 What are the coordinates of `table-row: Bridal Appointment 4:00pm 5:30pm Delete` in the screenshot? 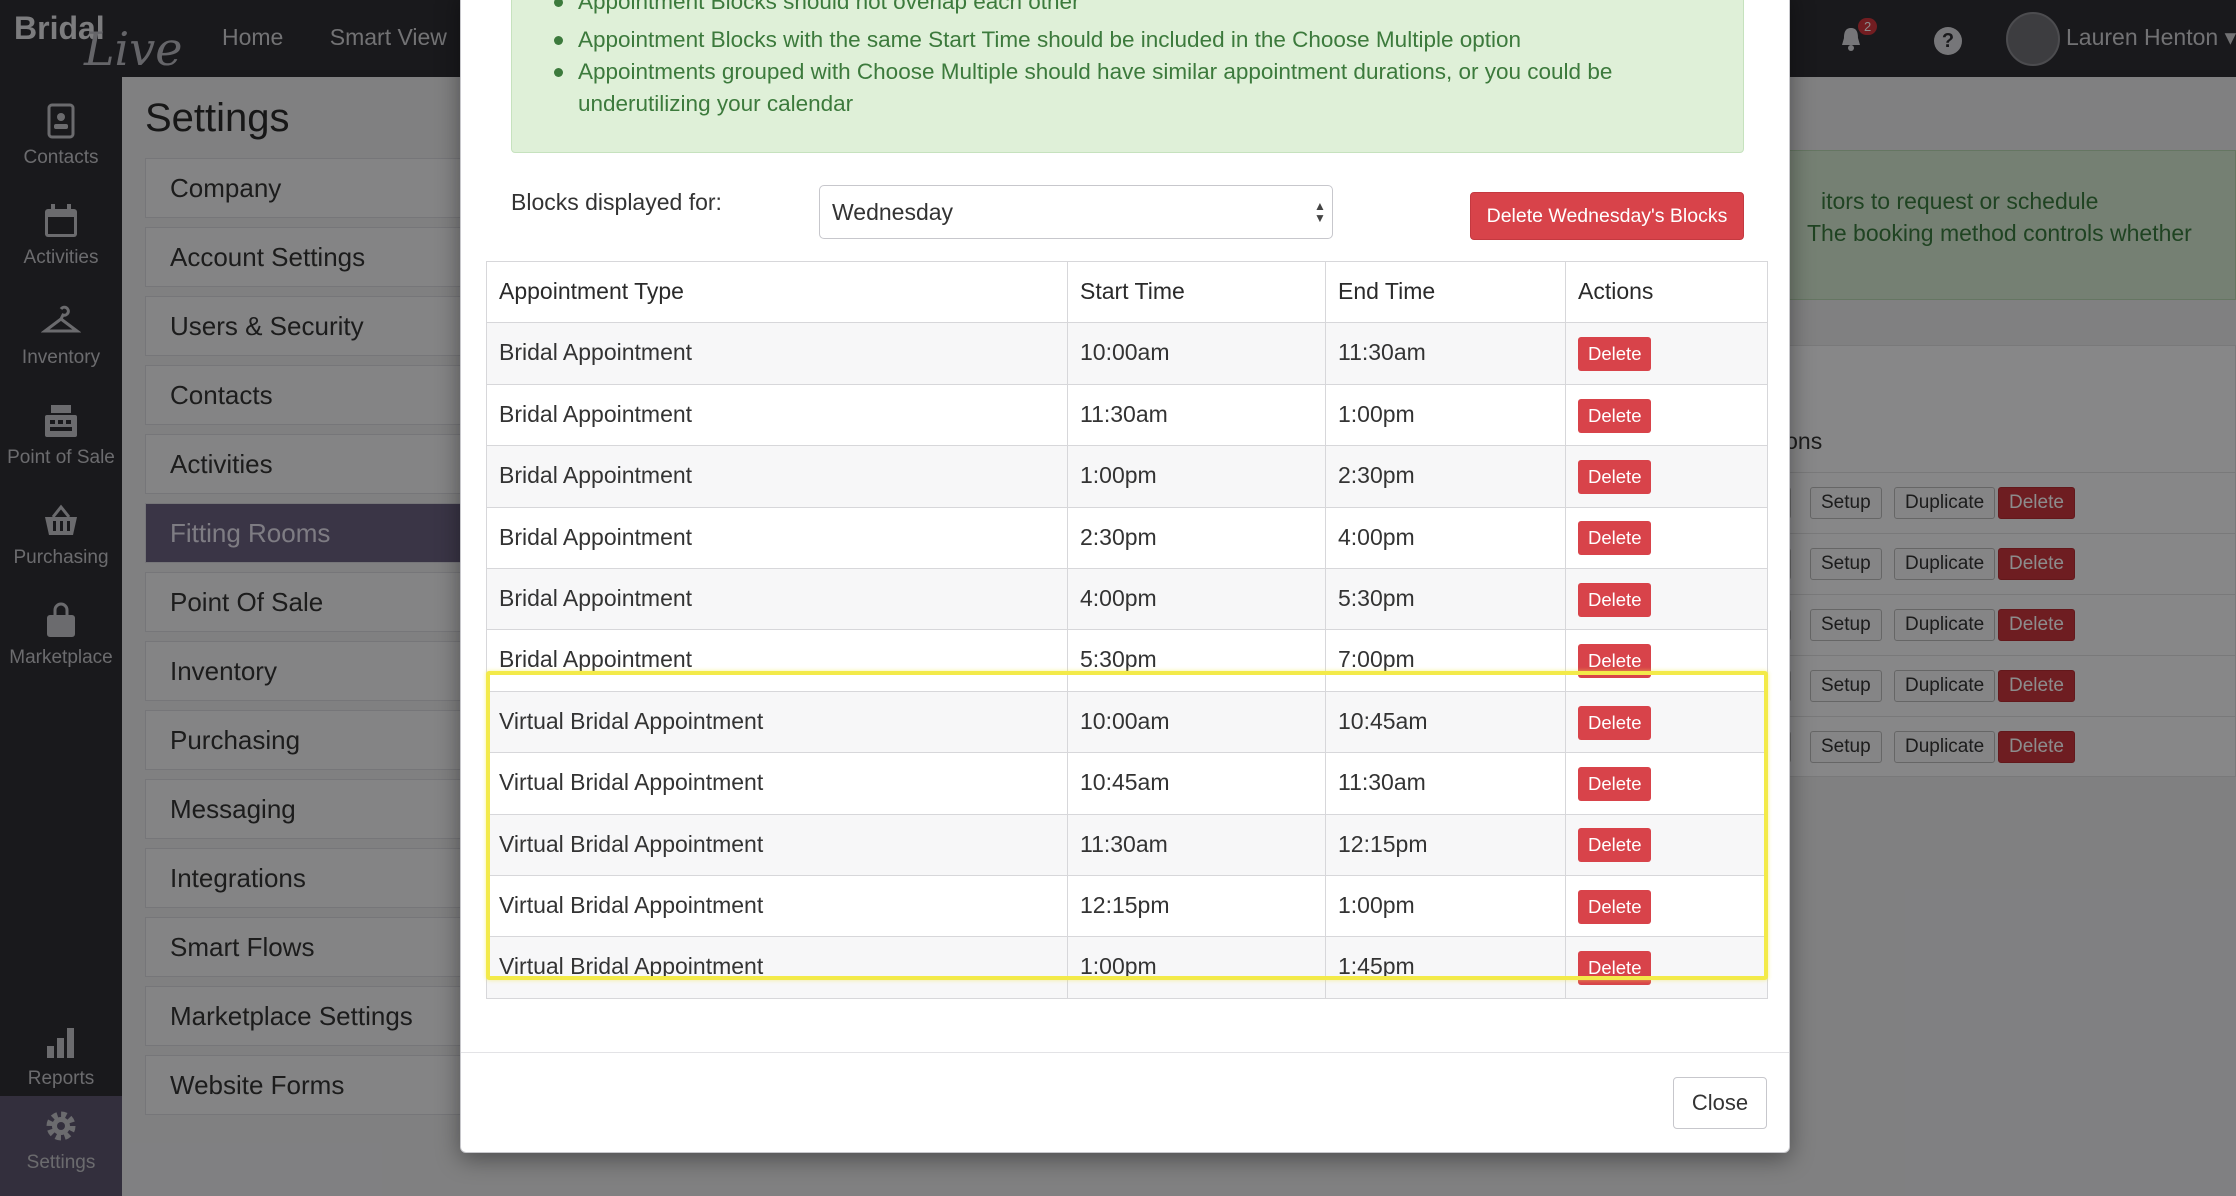 It's located at (1127, 599).